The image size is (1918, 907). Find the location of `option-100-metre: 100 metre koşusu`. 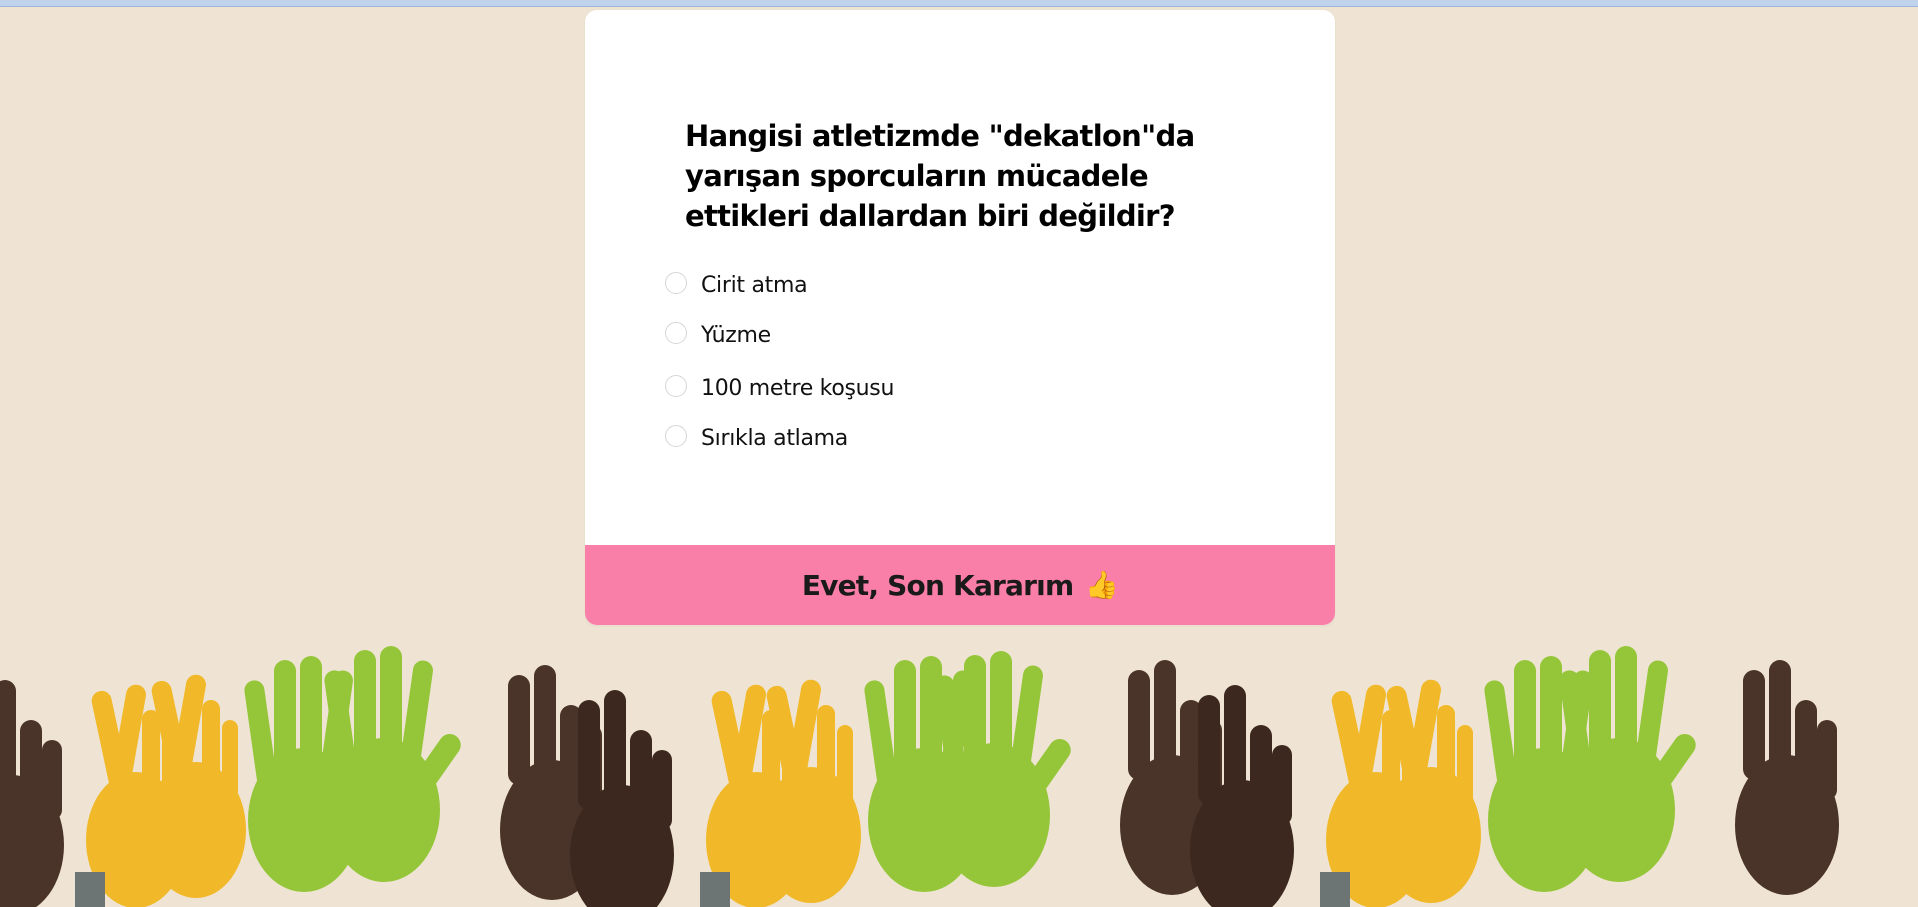

option-100-metre: 100 metre koşusu is located at coordinates (779, 388).